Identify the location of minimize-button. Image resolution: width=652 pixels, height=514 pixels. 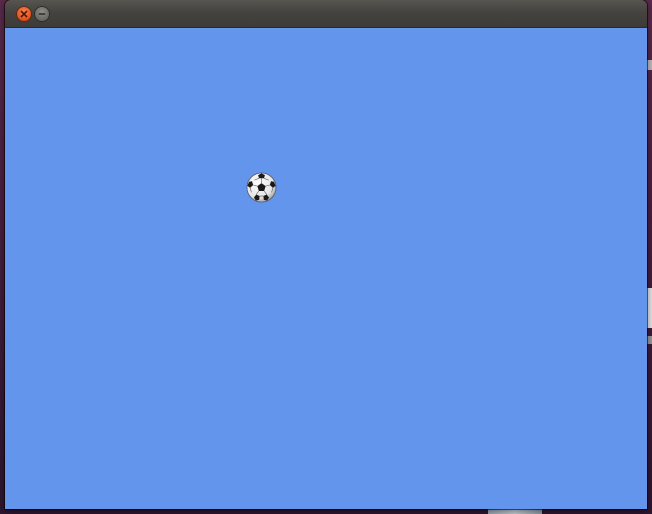
(42, 14).